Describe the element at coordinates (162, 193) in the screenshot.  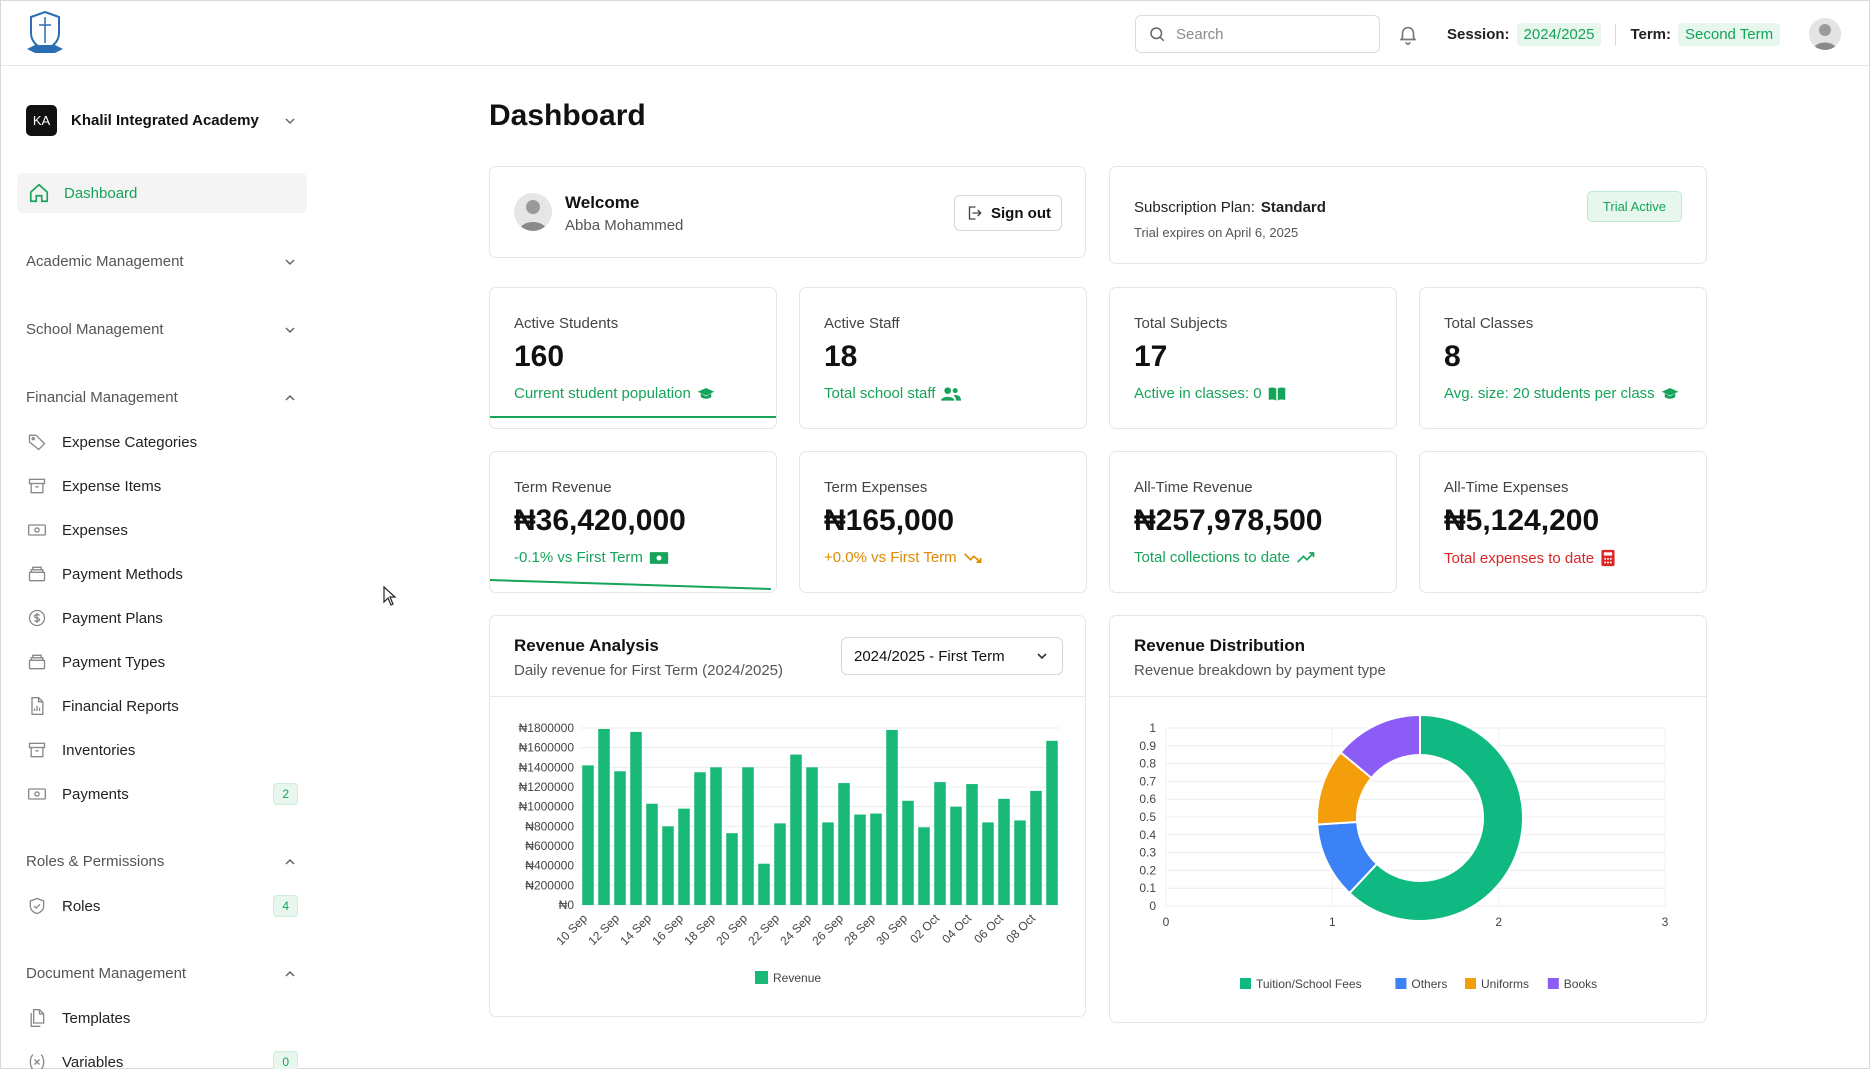
I see `sidebar-item-dashboard: Dashboard` at that location.